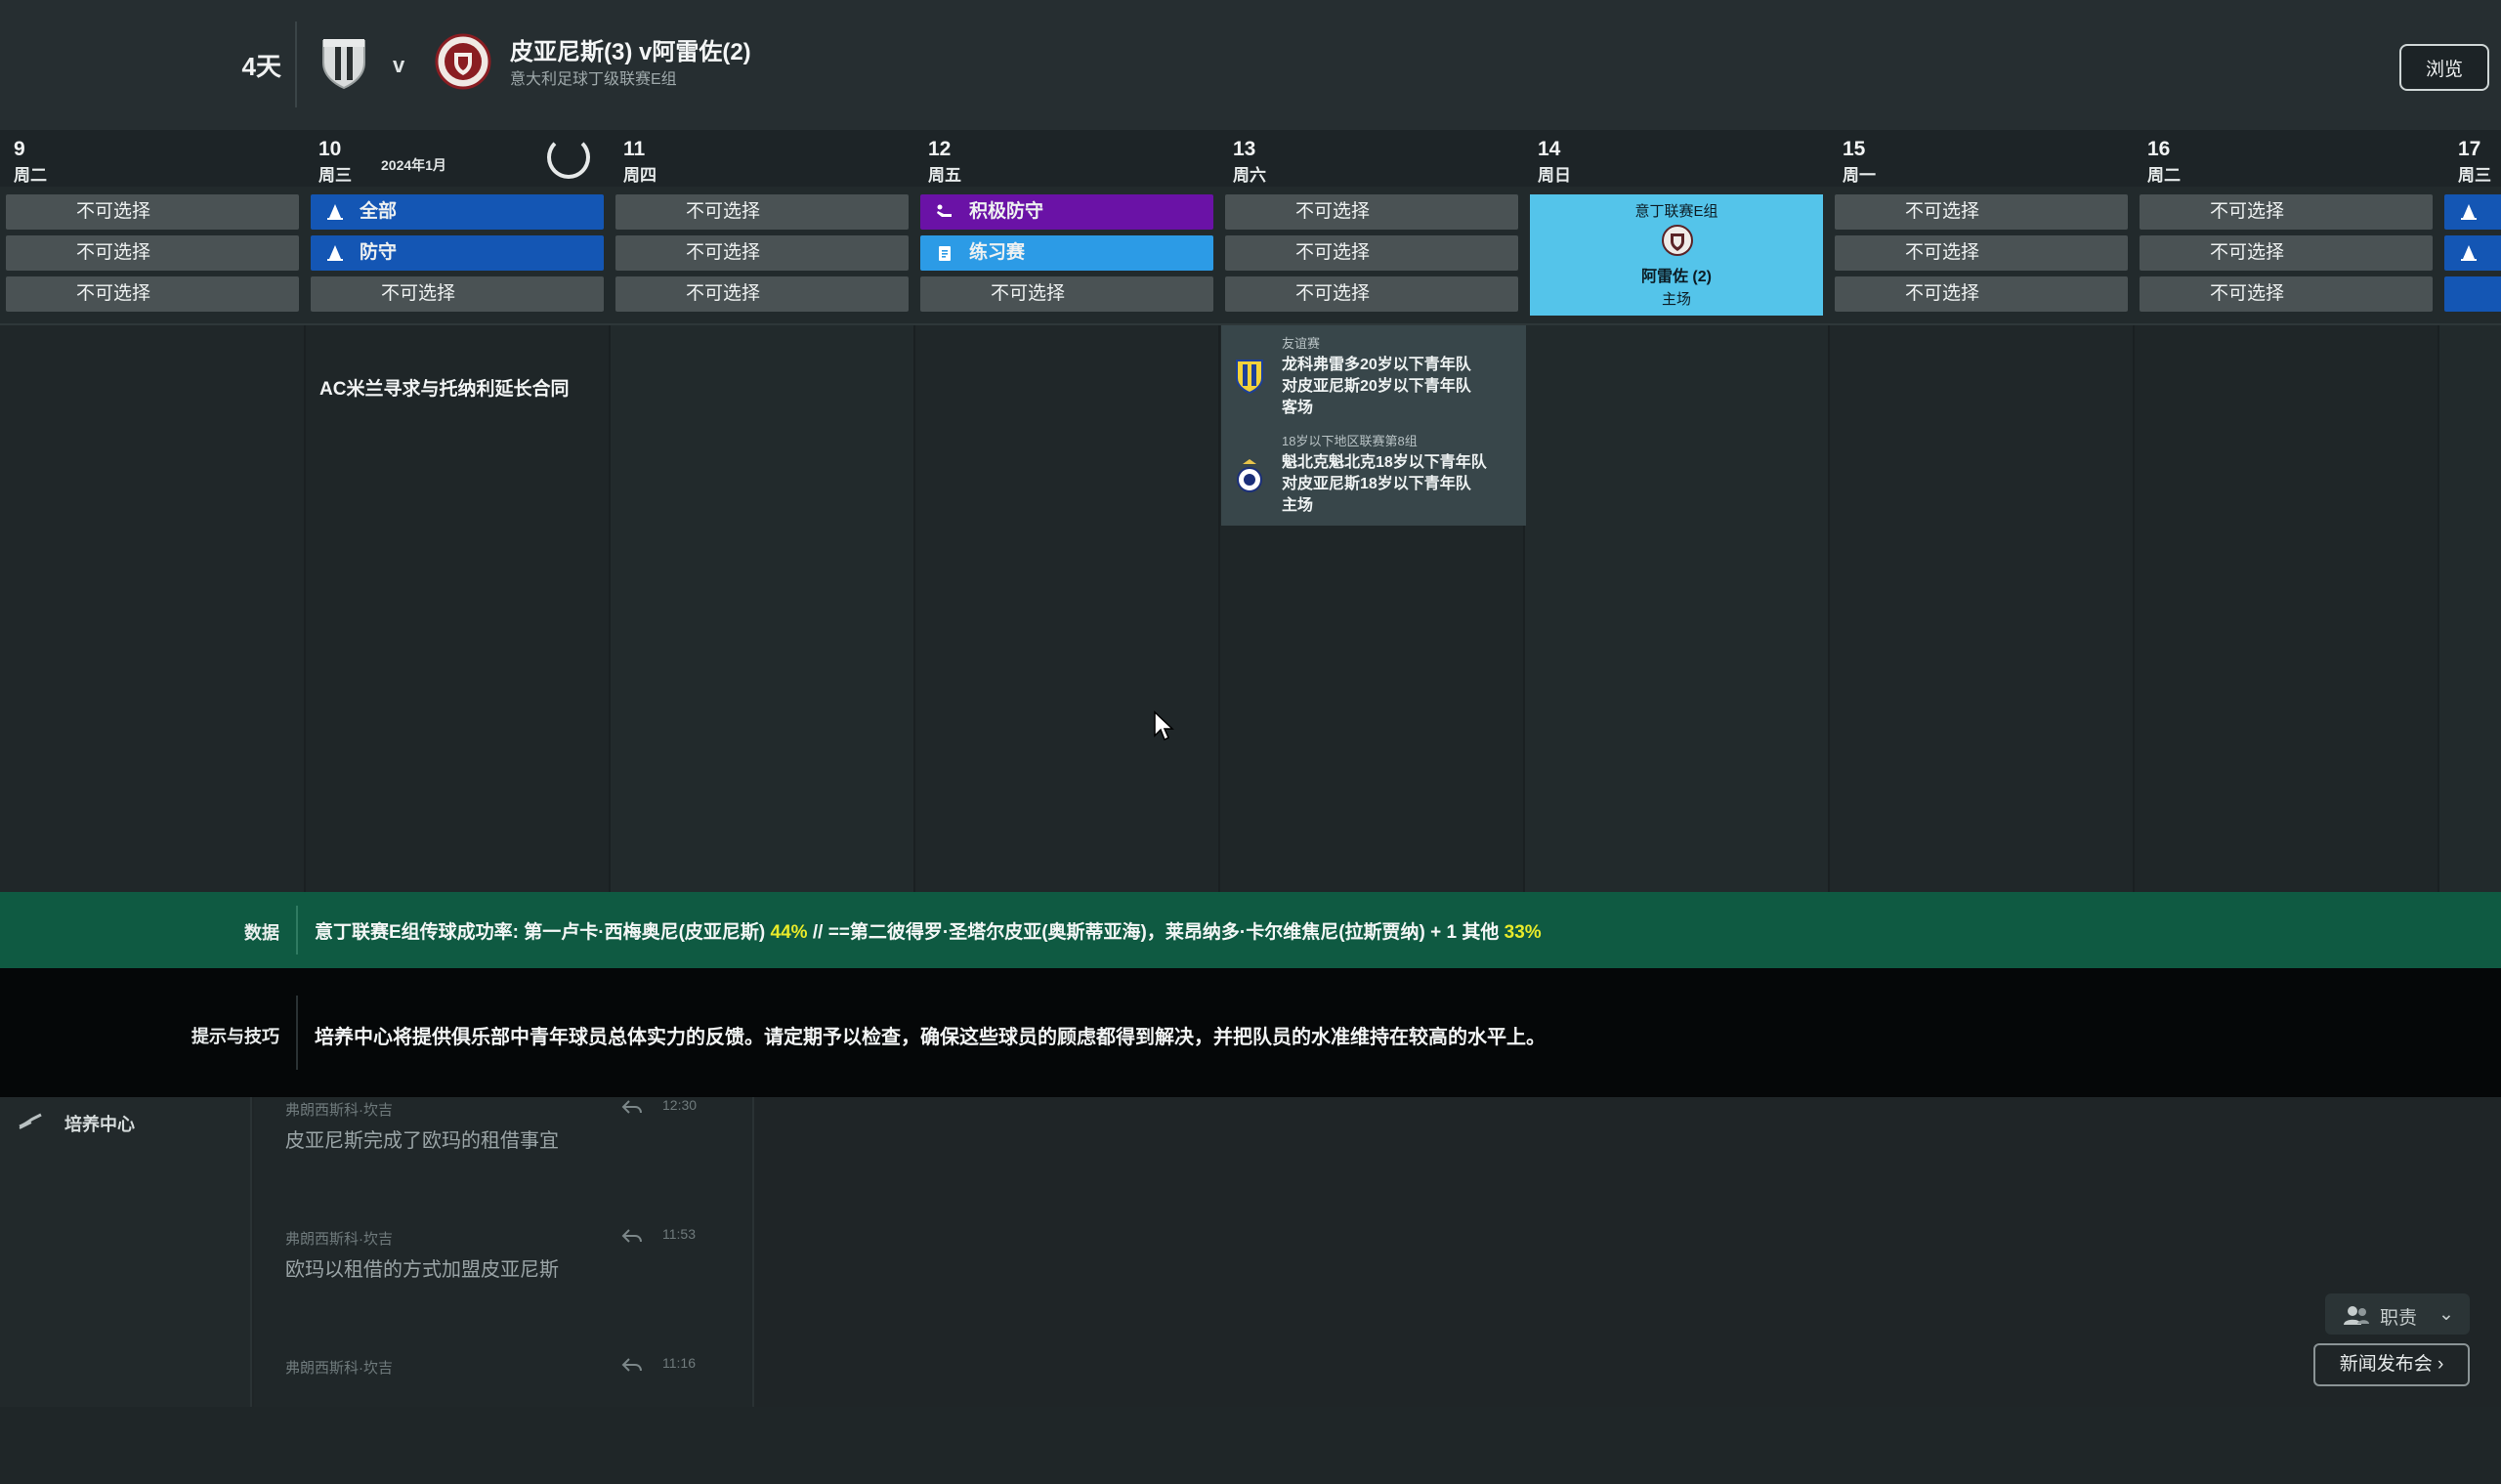  What do you see at coordinates (1249, 175) in the screenshot?
I see `day-weekday: 周六` at bounding box center [1249, 175].